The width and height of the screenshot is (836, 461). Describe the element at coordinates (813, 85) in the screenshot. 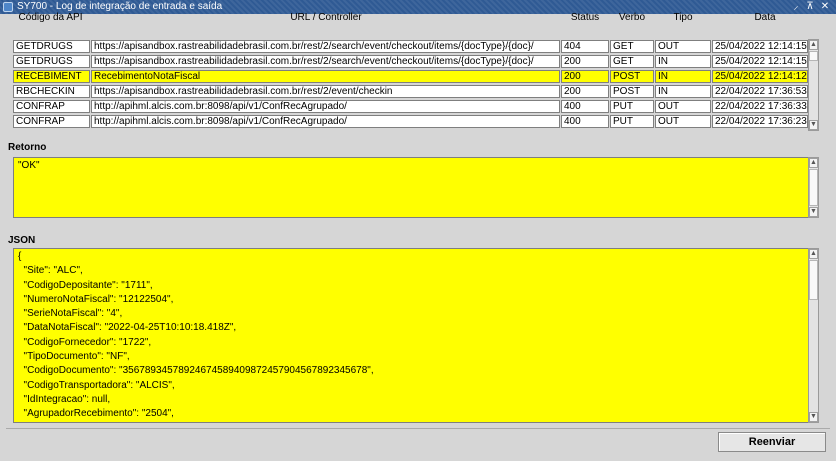

I see `grid-scrollbar: ▲ ▼` at that location.